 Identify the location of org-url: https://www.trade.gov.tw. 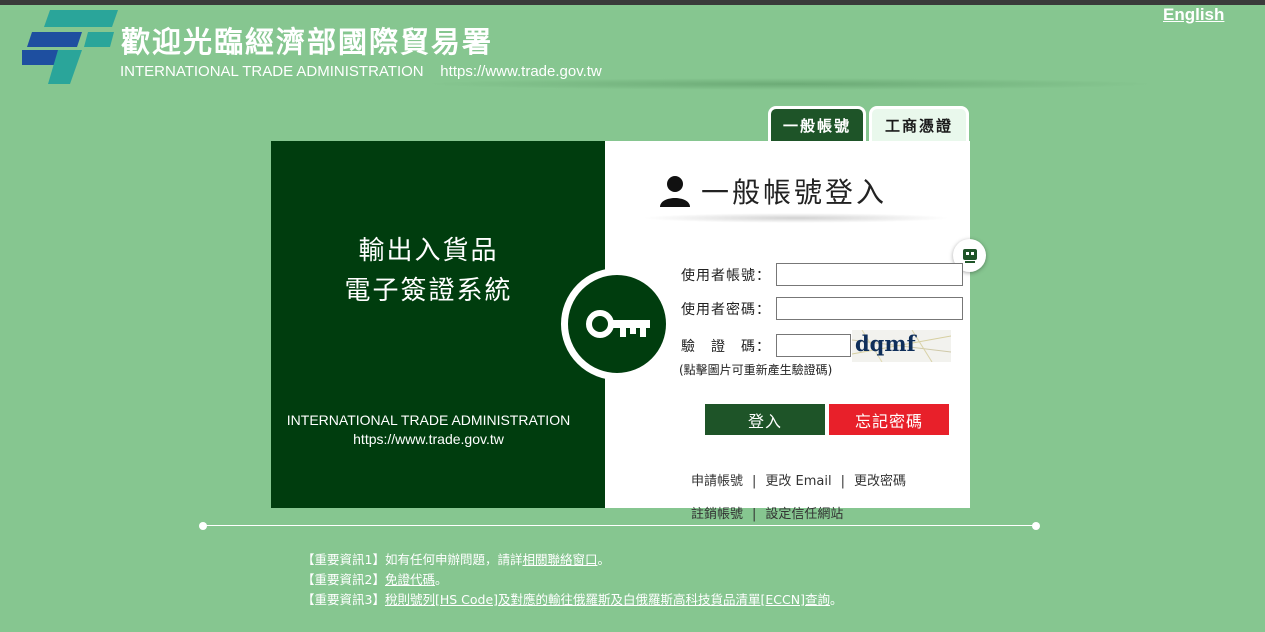
(428, 439).